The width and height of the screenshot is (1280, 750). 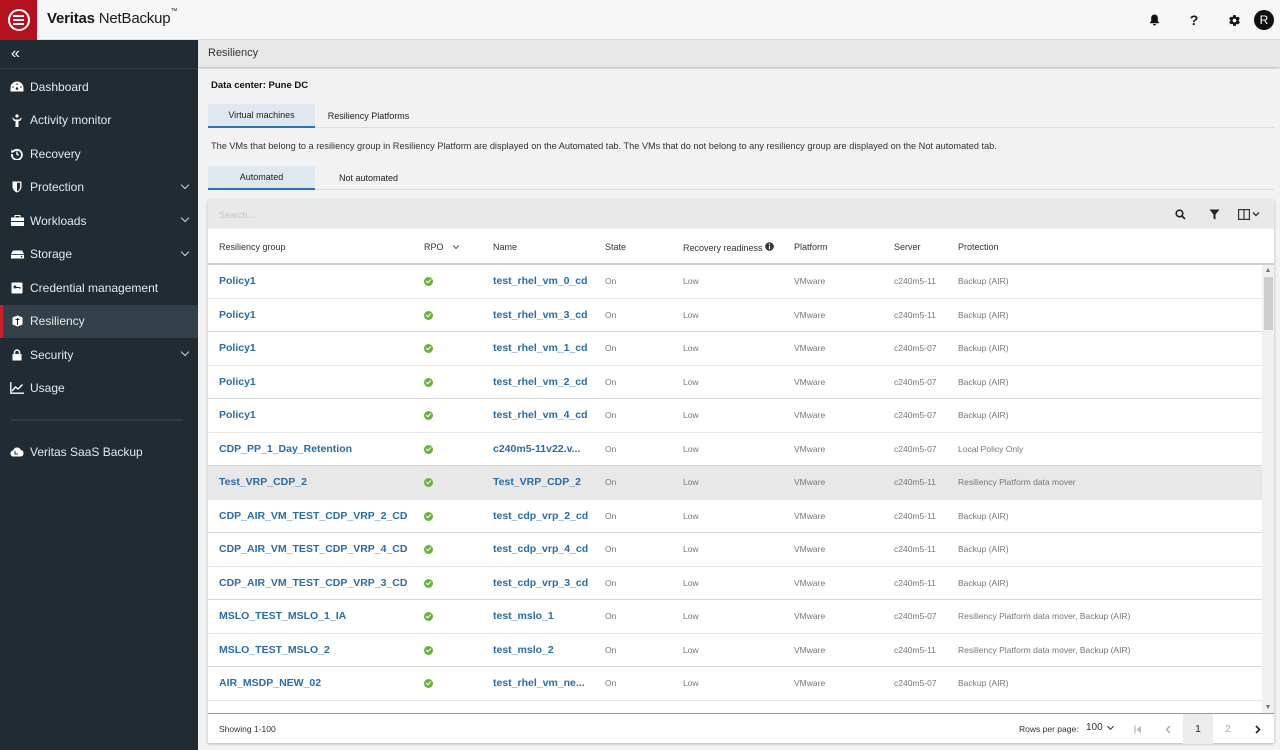 I want to click on column-header-protection: Protection, so click(x=978, y=247).